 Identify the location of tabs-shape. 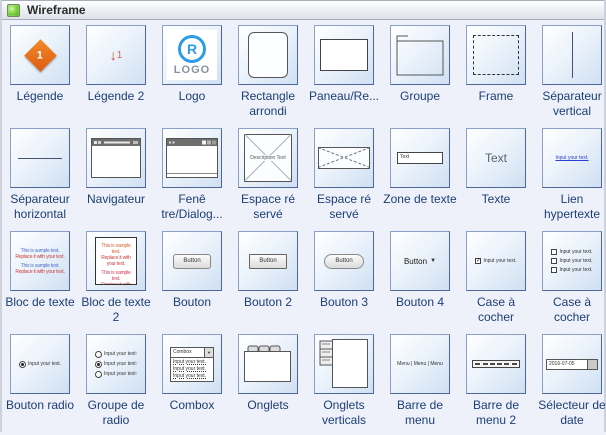
(267, 363).